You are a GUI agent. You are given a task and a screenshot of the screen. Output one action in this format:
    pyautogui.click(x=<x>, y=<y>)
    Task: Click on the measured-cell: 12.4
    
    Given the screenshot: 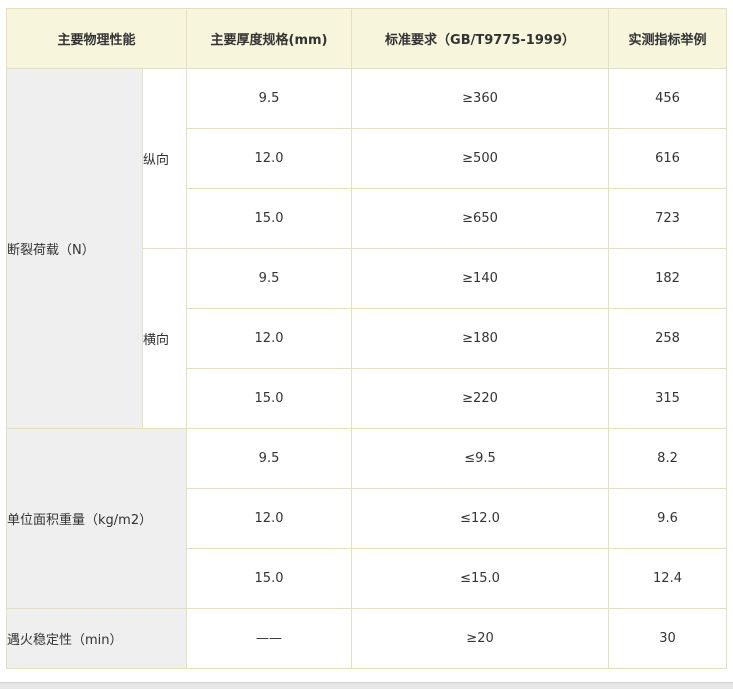 What is the action you would take?
    pyautogui.click(x=668, y=578)
    